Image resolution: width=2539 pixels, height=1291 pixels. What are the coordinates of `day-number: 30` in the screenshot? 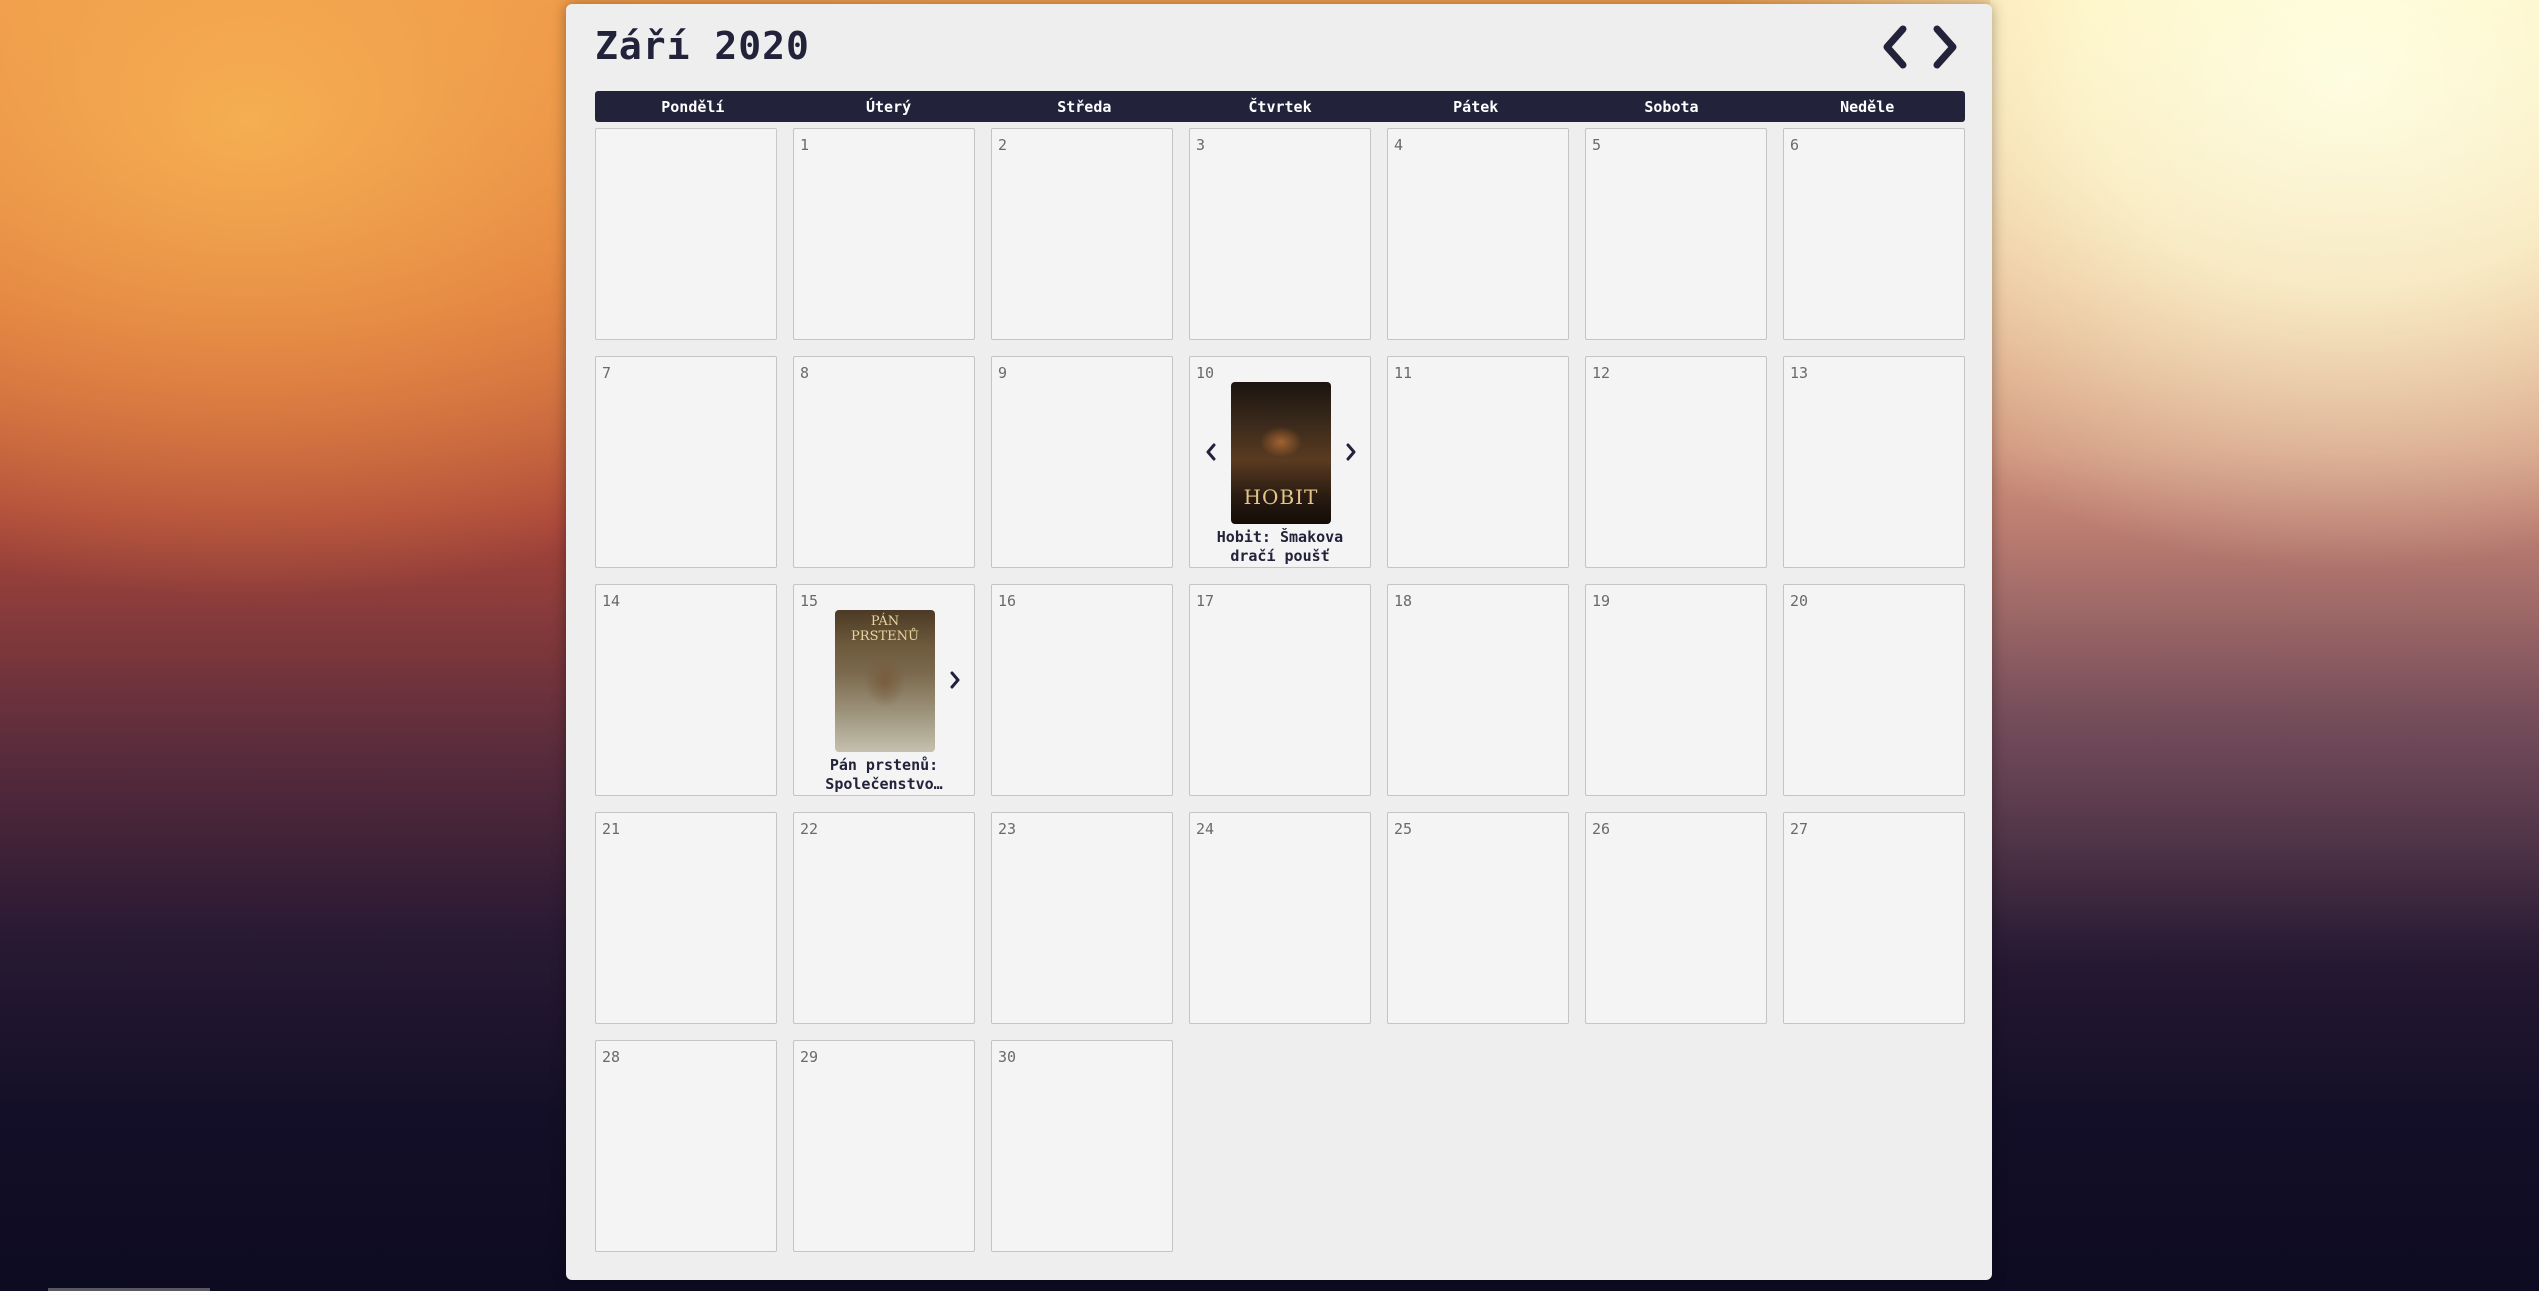 It's located at (1007, 1057).